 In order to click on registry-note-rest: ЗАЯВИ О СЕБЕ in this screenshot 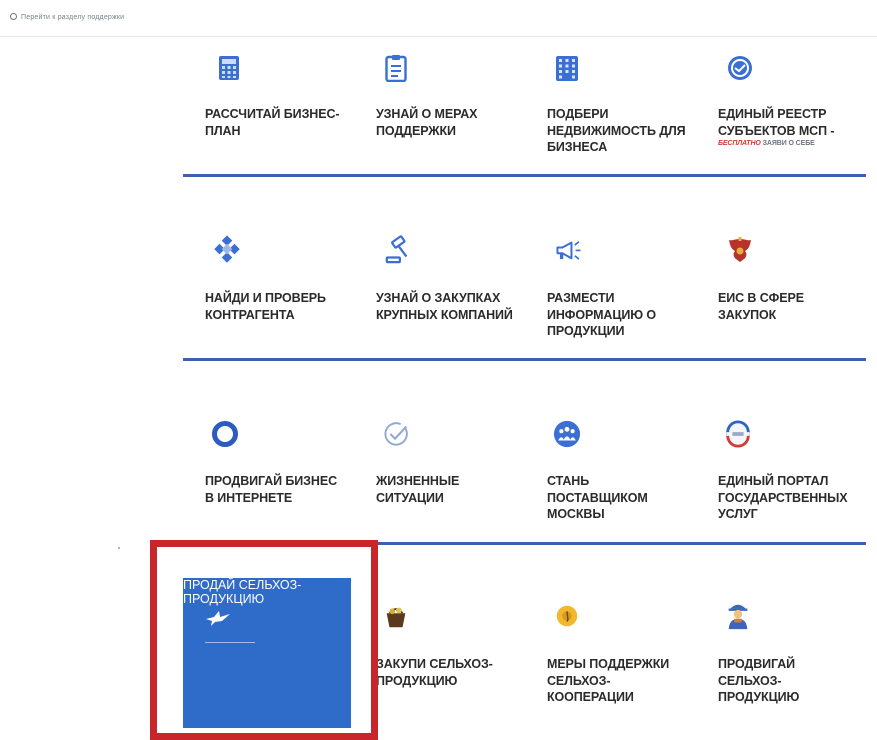, I will do `click(787, 143)`.